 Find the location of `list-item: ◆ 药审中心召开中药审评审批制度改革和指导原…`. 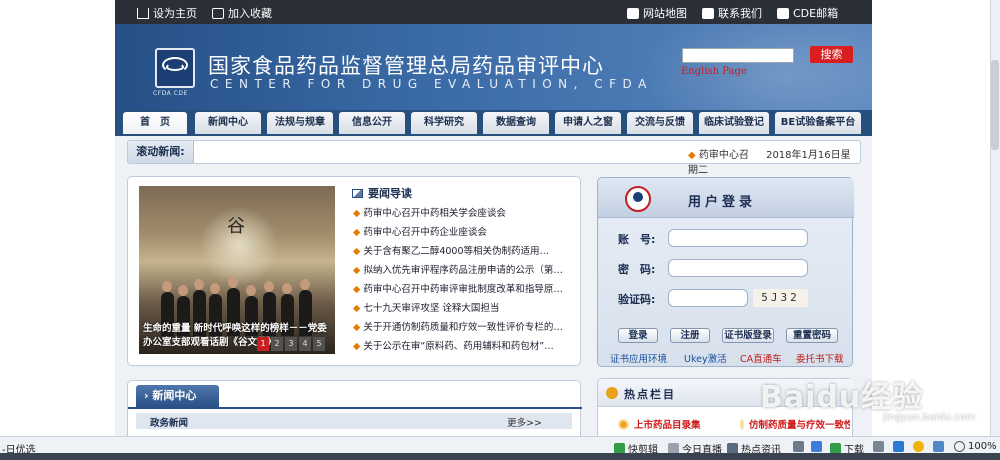

list-item: ◆ 药审中心召开中药审评审批制度改革和指导原… is located at coordinates (464, 289).